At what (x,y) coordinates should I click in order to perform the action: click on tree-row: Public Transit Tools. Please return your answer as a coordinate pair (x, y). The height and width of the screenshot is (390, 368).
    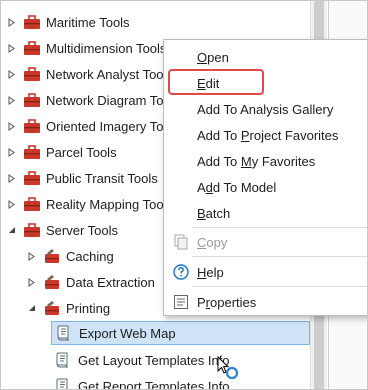
    Looking at the image, I should click on (82, 178).